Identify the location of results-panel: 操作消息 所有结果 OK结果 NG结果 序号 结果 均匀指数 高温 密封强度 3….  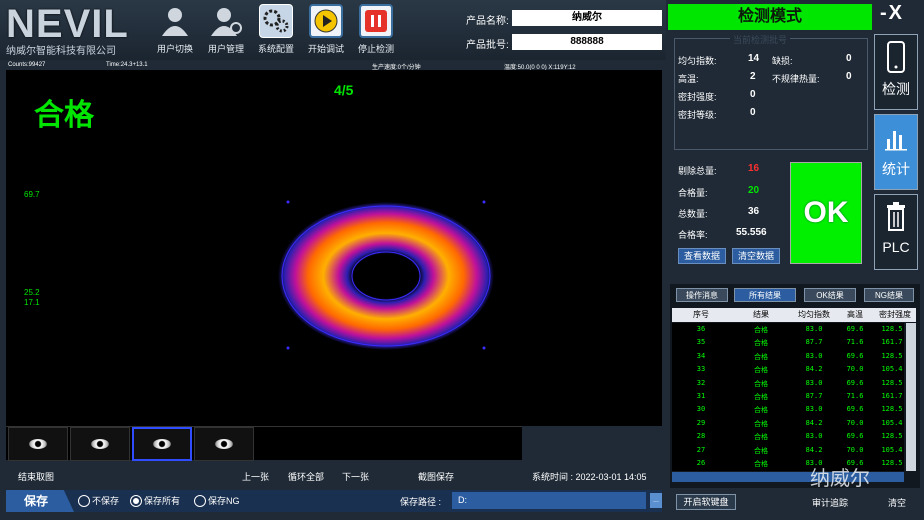
(795, 386).